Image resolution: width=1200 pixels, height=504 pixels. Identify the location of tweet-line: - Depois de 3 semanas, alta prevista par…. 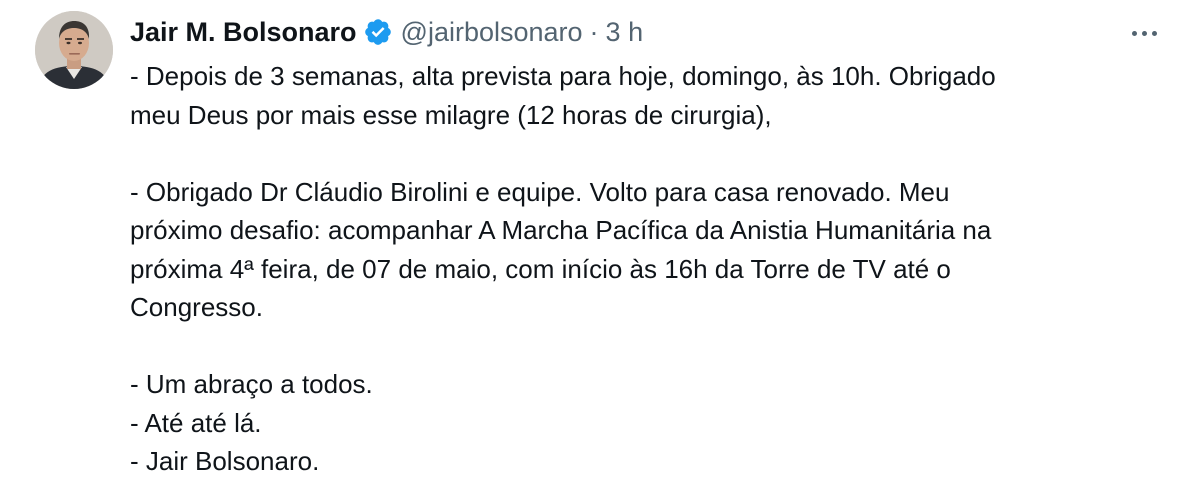
(563, 76).